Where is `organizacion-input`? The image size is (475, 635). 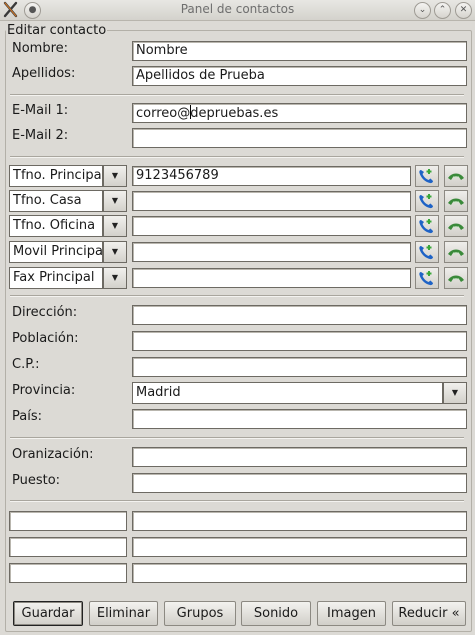
organizacion-input is located at coordinates (299, 457).